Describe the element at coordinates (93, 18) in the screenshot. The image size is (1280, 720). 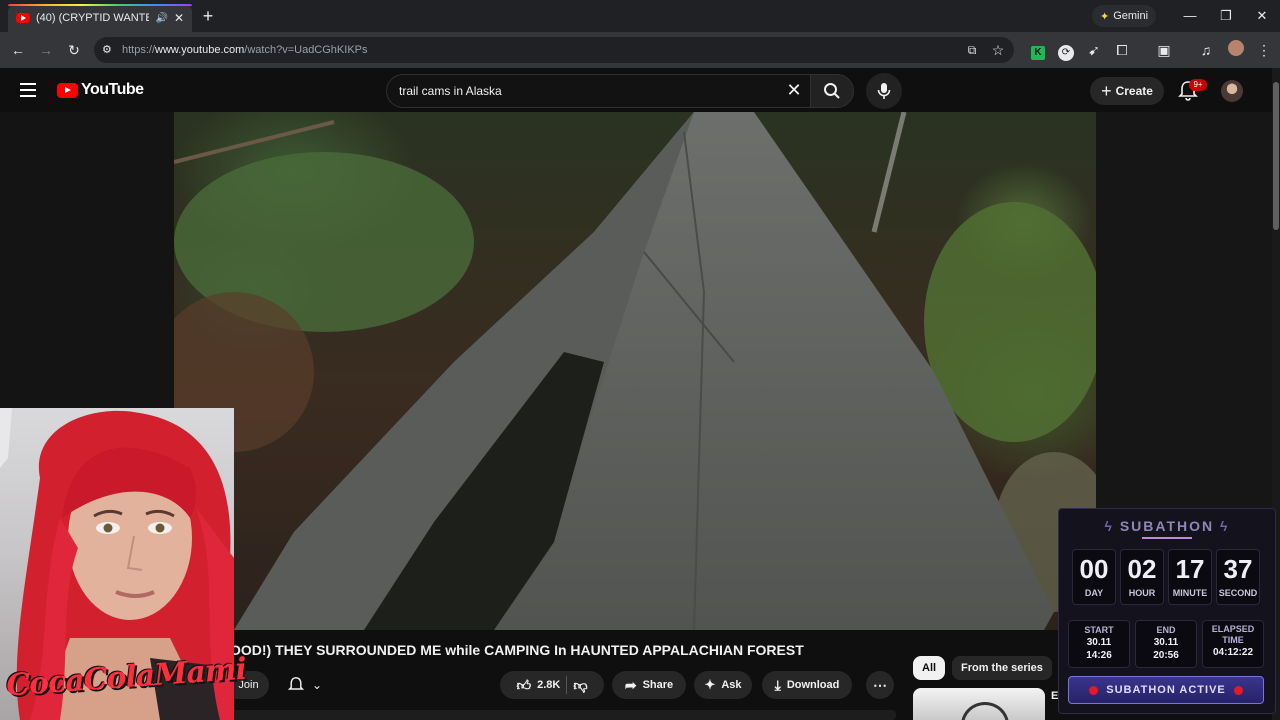
I see `tab-title: (40) (CRYPTID WANTED MY` at that location.